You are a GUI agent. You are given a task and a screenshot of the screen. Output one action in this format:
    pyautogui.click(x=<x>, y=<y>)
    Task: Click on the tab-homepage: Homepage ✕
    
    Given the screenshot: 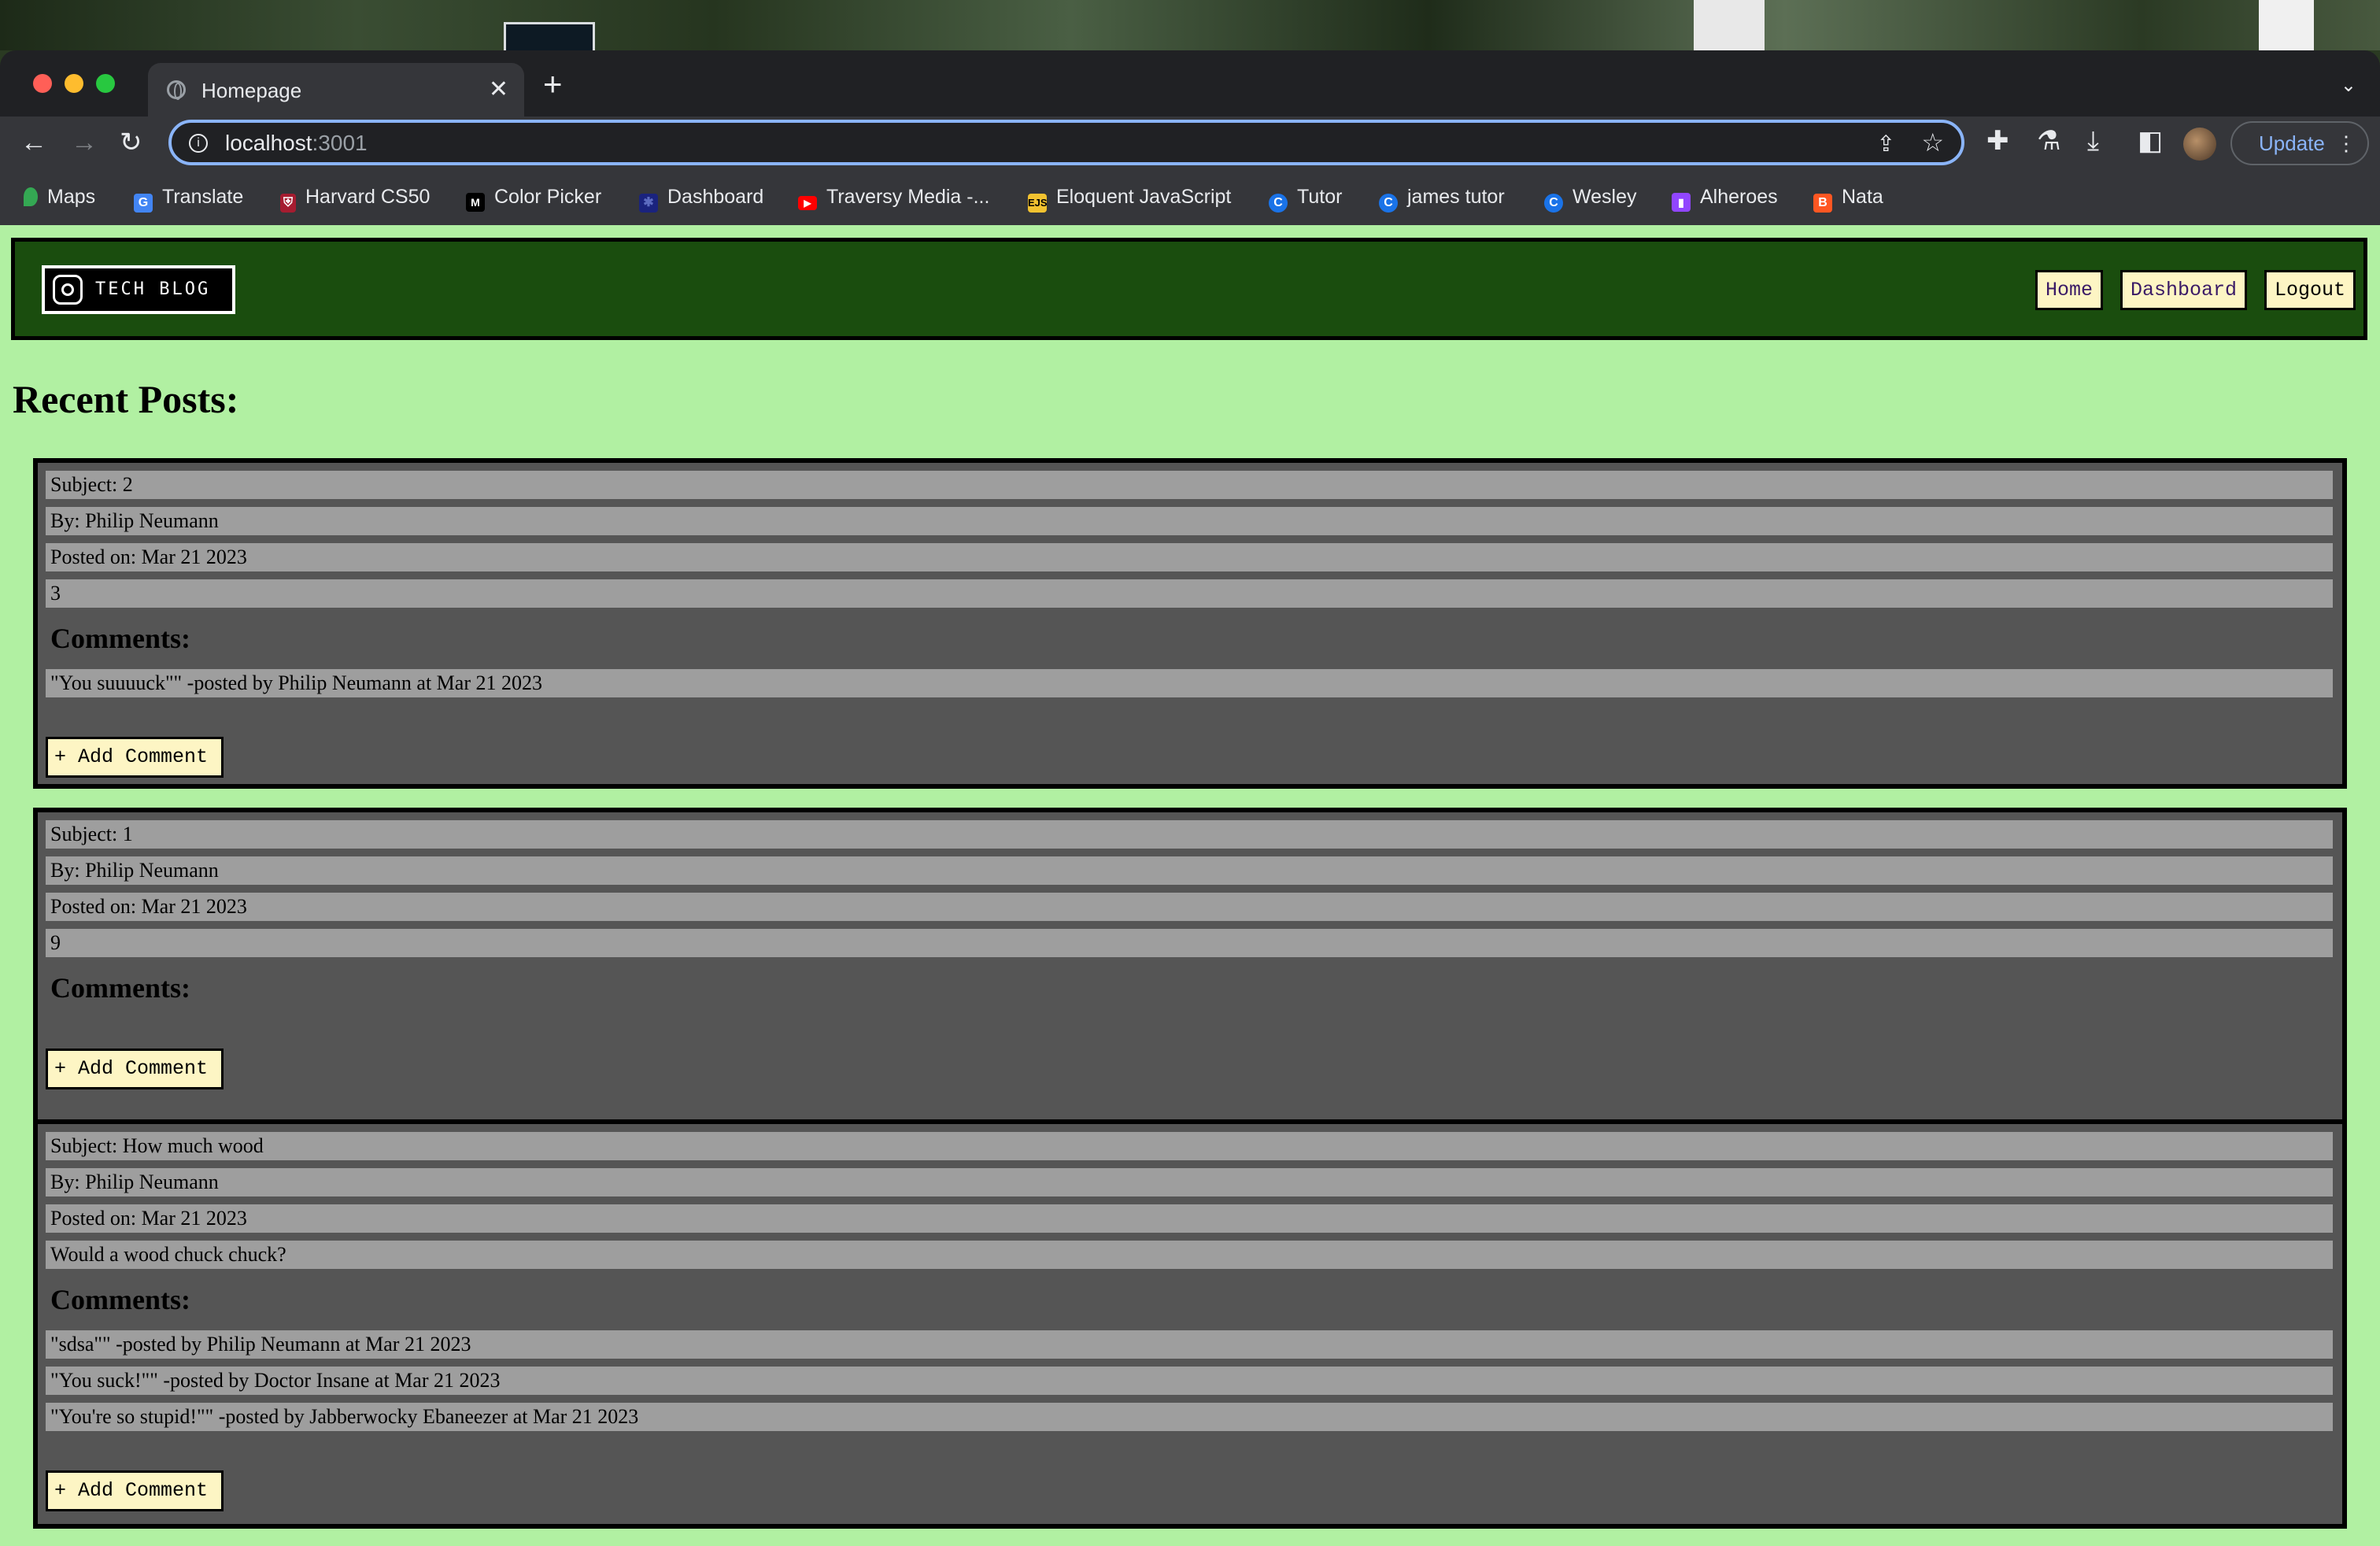 What is the action you would take?
    pyautogui.click(x=336, y=90)
    